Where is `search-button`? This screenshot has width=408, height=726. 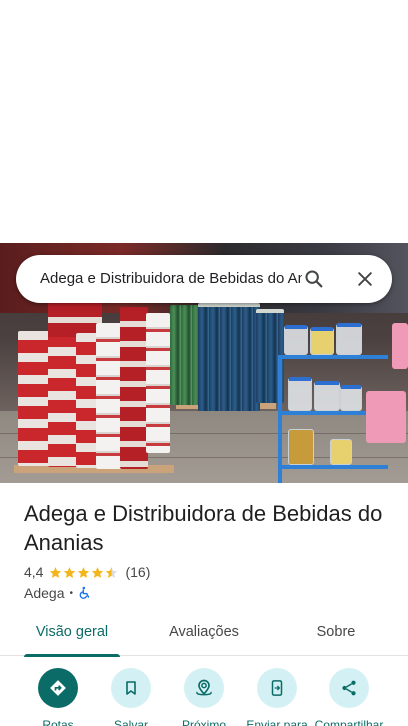
search-button is located at coordinates (314, 279).